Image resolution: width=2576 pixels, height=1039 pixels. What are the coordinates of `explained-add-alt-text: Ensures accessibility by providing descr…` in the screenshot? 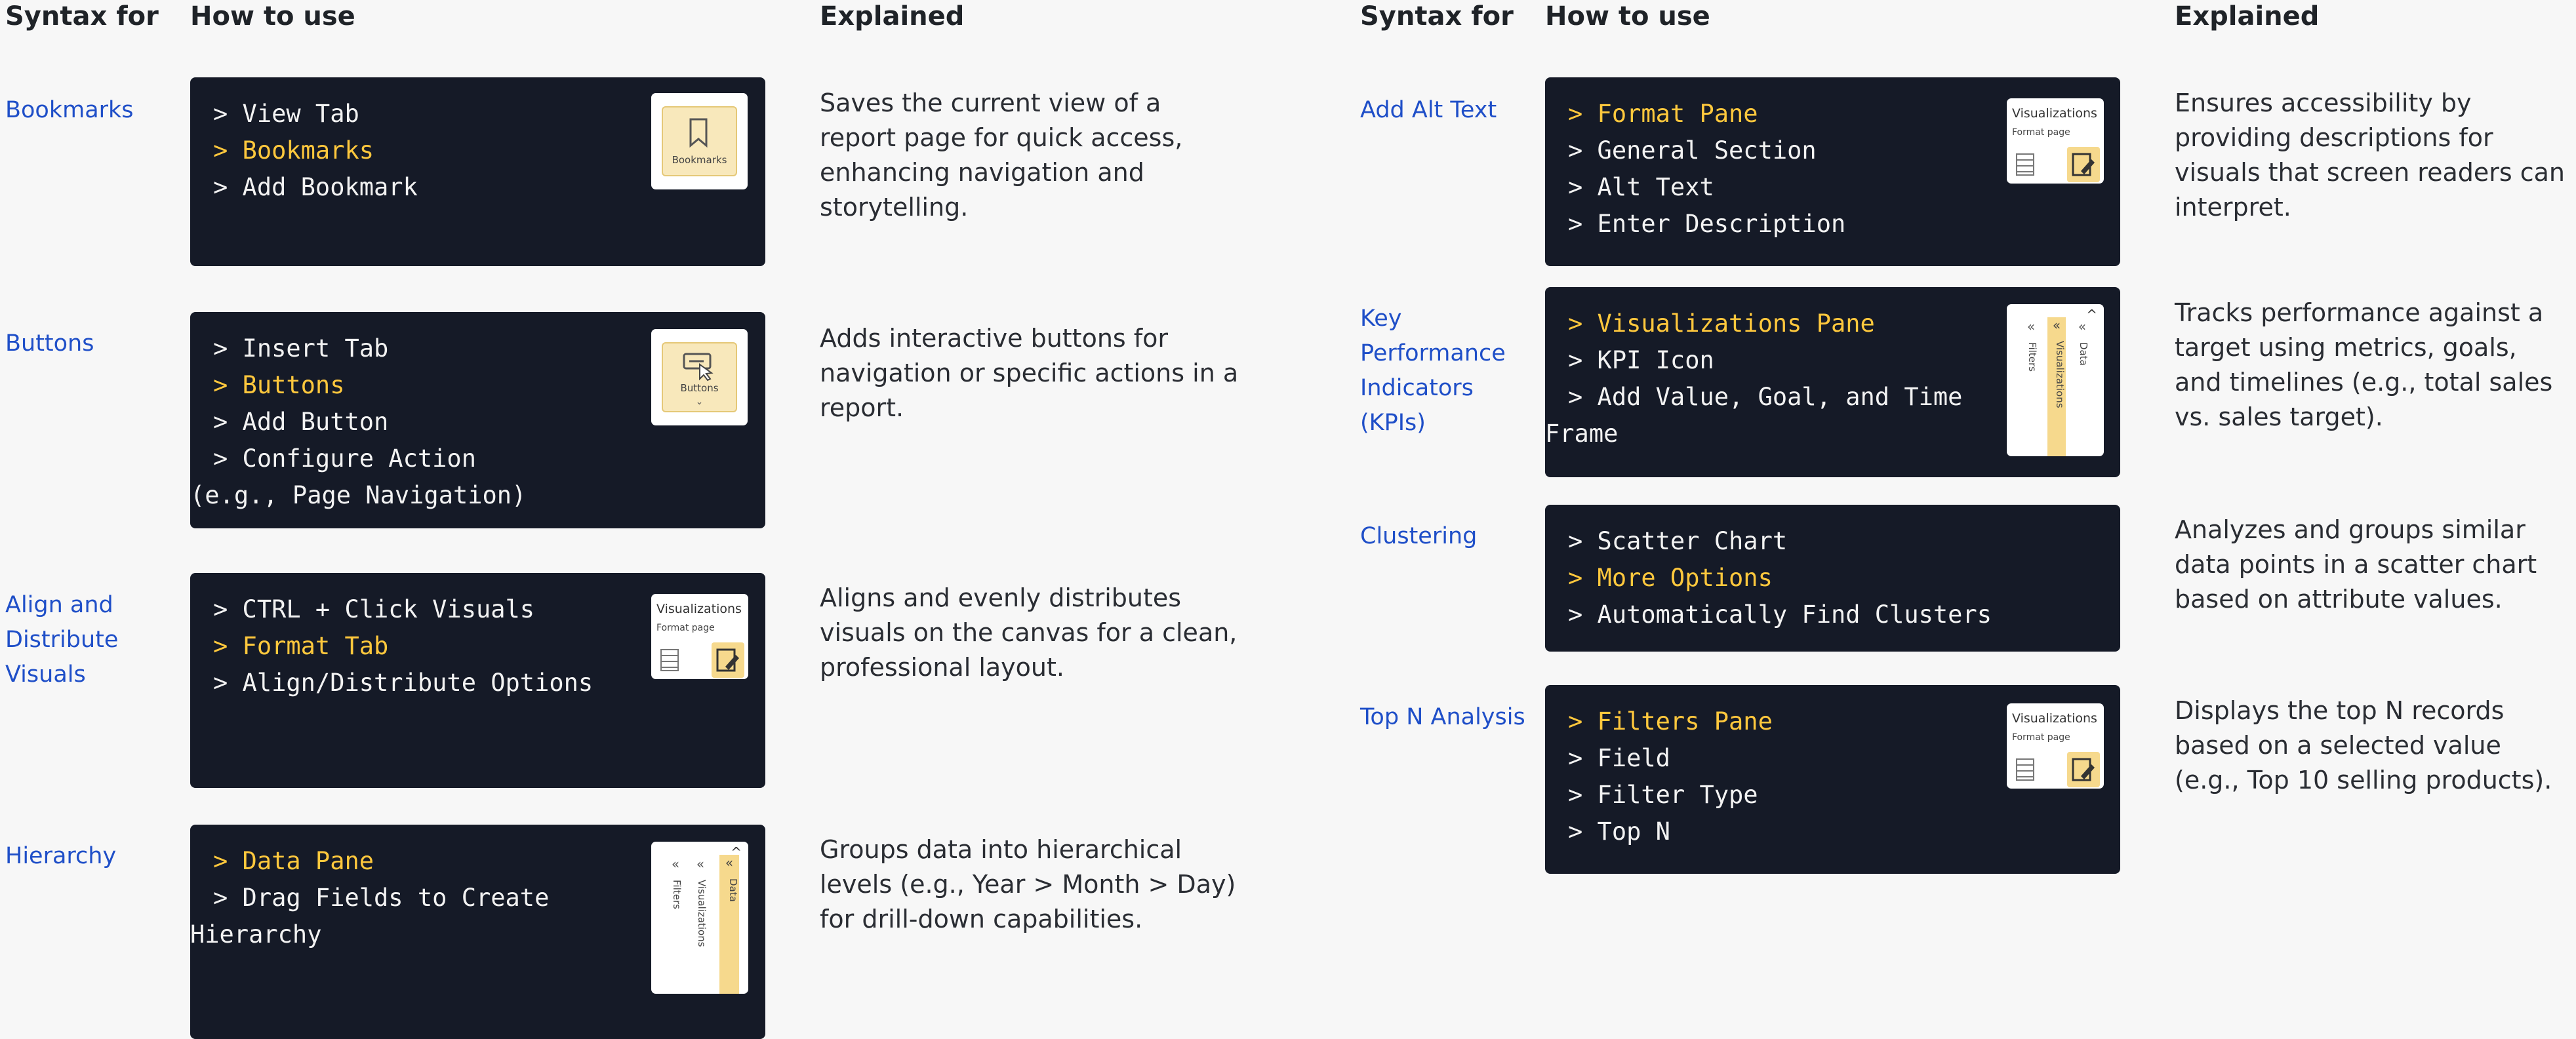 It's located at (2370, 155).